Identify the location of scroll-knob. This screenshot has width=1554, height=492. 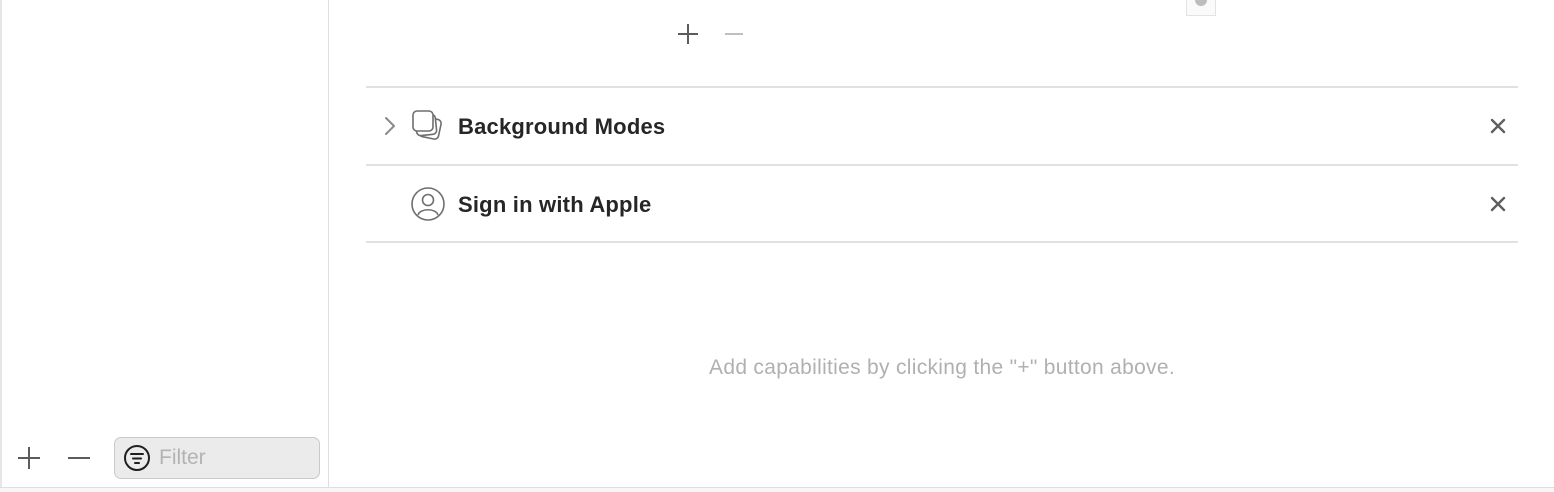
(1201, 3).